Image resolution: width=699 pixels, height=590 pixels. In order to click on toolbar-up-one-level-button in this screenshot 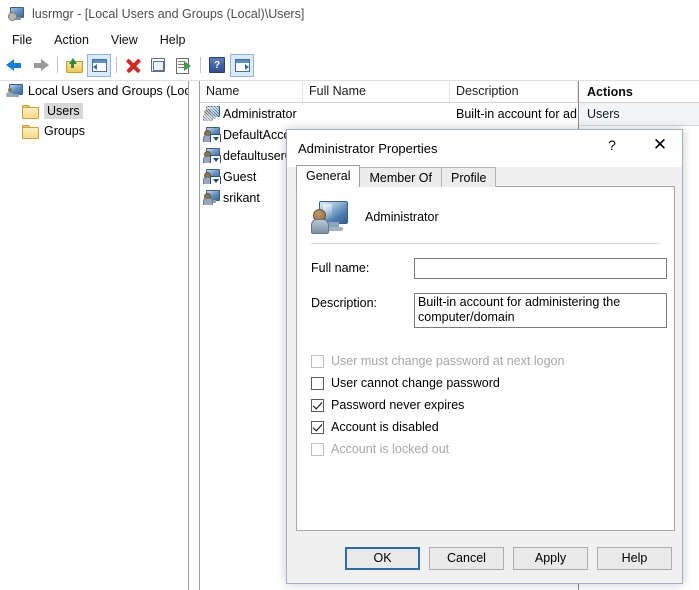, I will do `click(74, 65)`.